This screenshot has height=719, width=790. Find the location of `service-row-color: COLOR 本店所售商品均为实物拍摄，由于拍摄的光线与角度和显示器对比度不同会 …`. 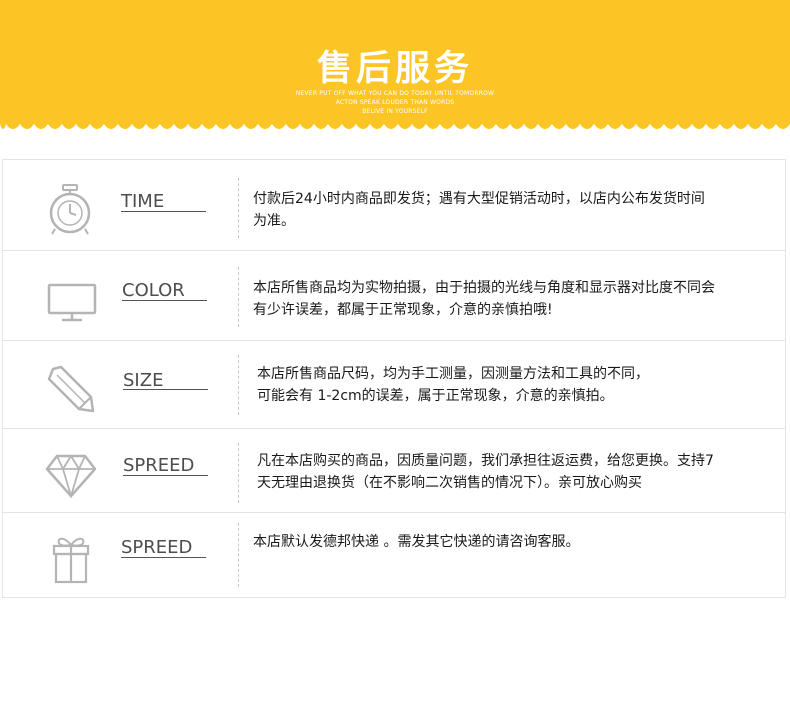

service-row-color: COLOR 本店所售商品均为实物拍摄，由于拍摄的光线与角度和显示器对比度不同会 … is located at coordinates (394, 296).